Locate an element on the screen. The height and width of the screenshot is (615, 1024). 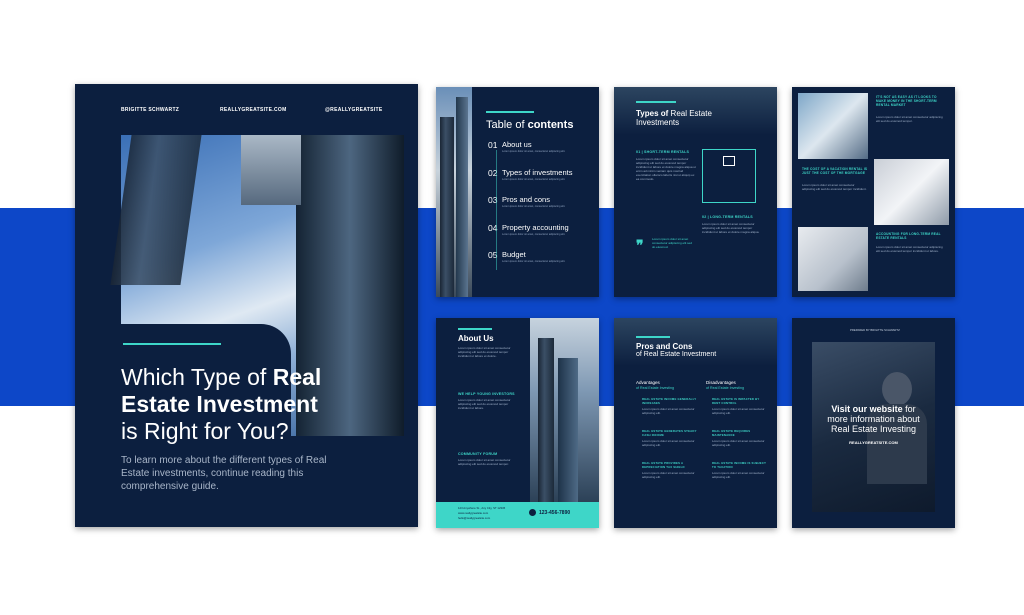
about-site: www.reallygreatsite.com is located at coordinates (473, 513).